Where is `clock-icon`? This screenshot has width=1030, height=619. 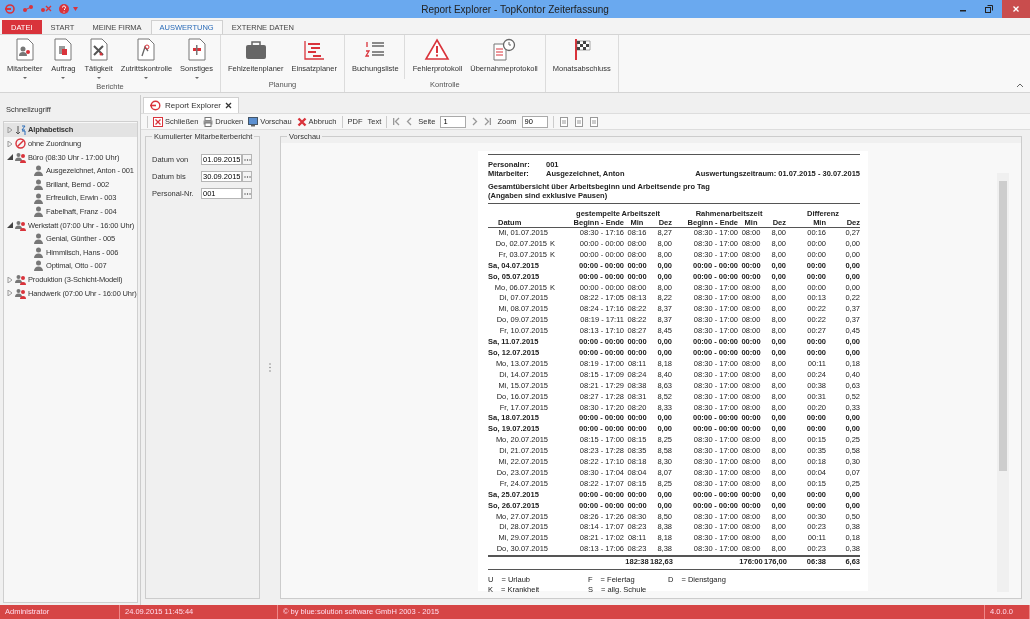
clock-icon is located at coordinates (504, 50).